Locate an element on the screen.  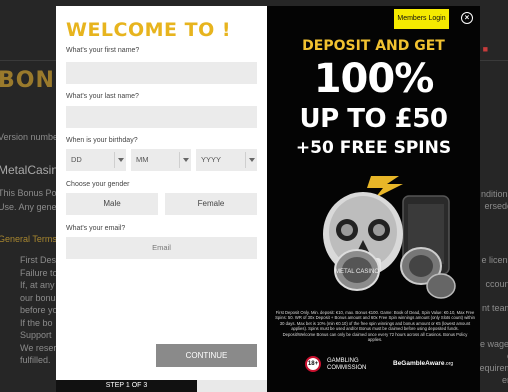
close-icon: × is located at coordinates (467, 18).